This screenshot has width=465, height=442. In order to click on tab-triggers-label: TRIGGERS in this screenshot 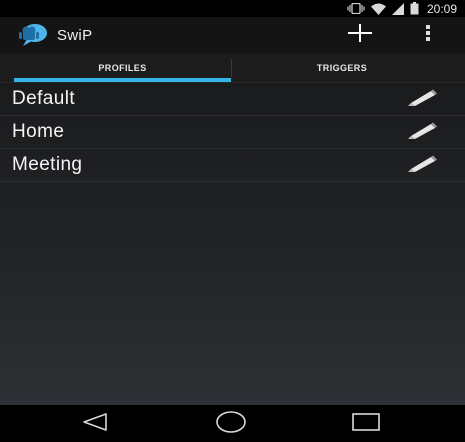, I will do `click(342, 68)`.